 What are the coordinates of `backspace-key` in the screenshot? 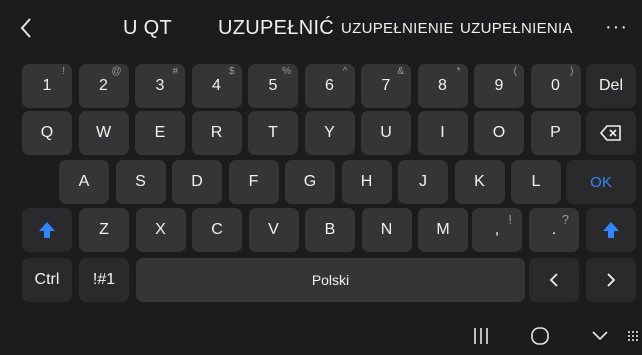 It's located at (611, 133).